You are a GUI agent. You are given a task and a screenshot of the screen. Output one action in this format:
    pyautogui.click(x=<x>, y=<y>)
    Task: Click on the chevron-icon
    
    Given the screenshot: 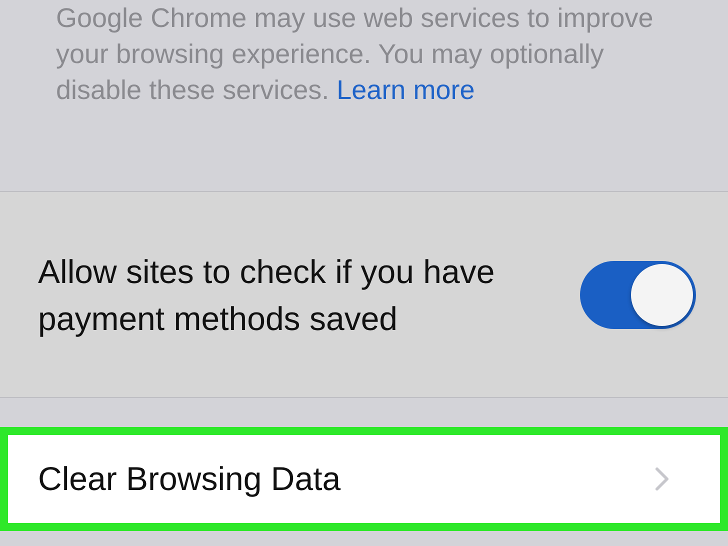 What is the action you would take?
    pyautogui.click(x=662, y=479)
    